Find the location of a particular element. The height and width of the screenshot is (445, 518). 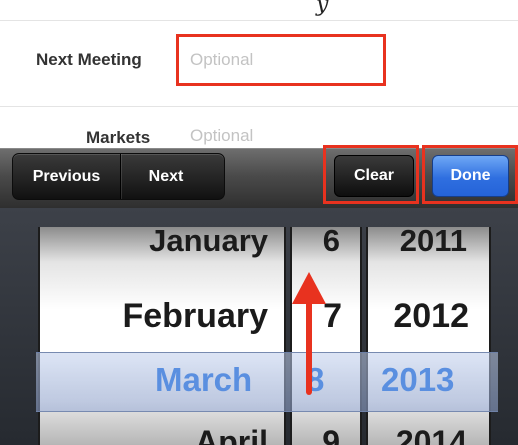

up-arrow-icon is located at coordinates (309, 333).